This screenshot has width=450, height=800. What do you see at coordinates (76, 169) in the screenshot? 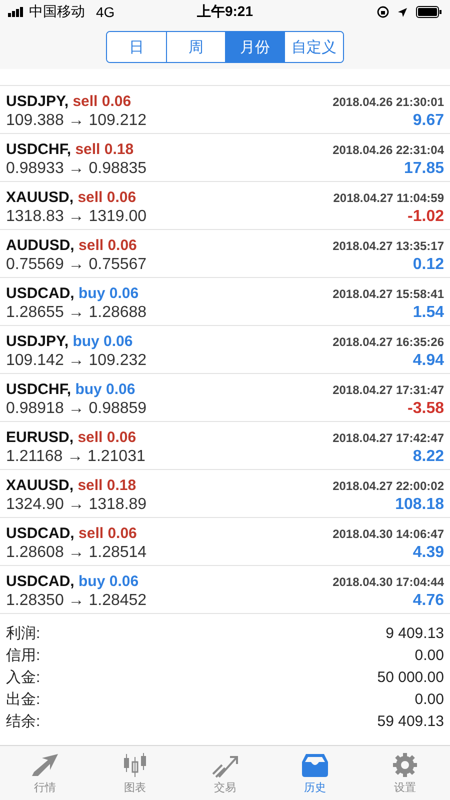
I see `deal-prices: 0.98933 → 0.98835` at bounding box center [76, 169].